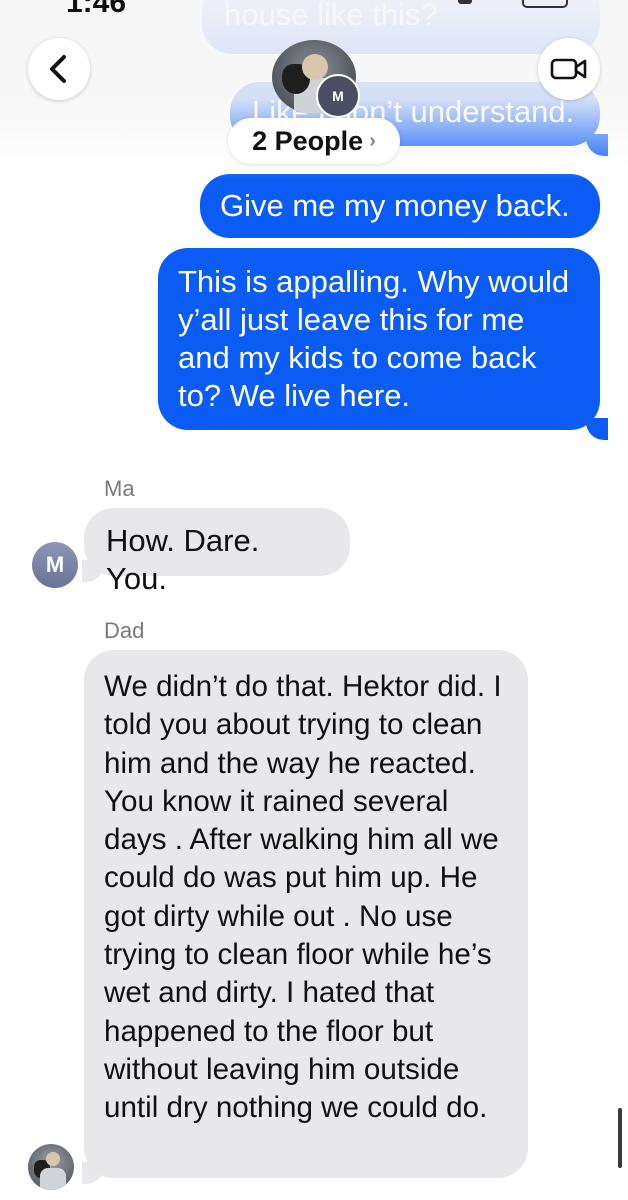 This screenshot has width=628, height=1200. Describe the element at coordinates (395, 205) in the screenshot. I see `message-text: Give me my money back.` at that location.